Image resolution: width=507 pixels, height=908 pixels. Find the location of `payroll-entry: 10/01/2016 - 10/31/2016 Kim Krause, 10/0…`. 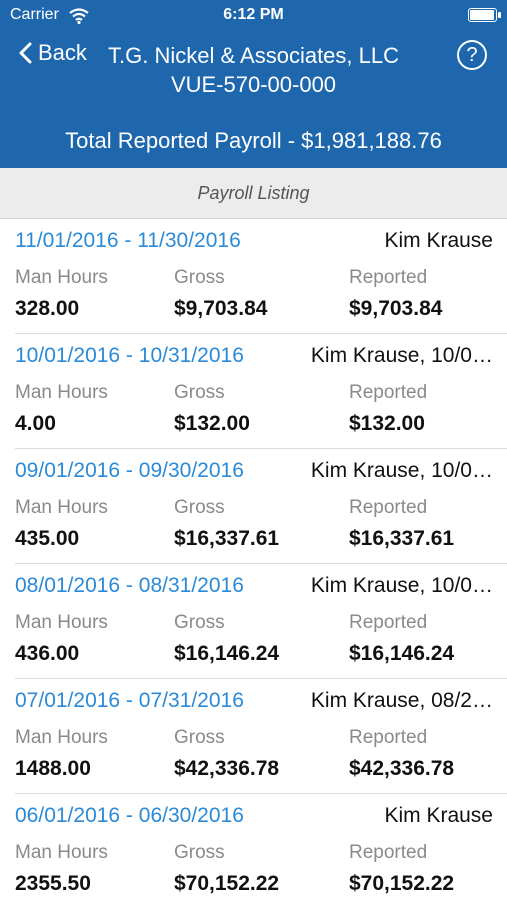

payroll-entry: 10/01/2016 - 10/31/2016 Kim Krause, 10/0… is located at coordinates (261, 391).